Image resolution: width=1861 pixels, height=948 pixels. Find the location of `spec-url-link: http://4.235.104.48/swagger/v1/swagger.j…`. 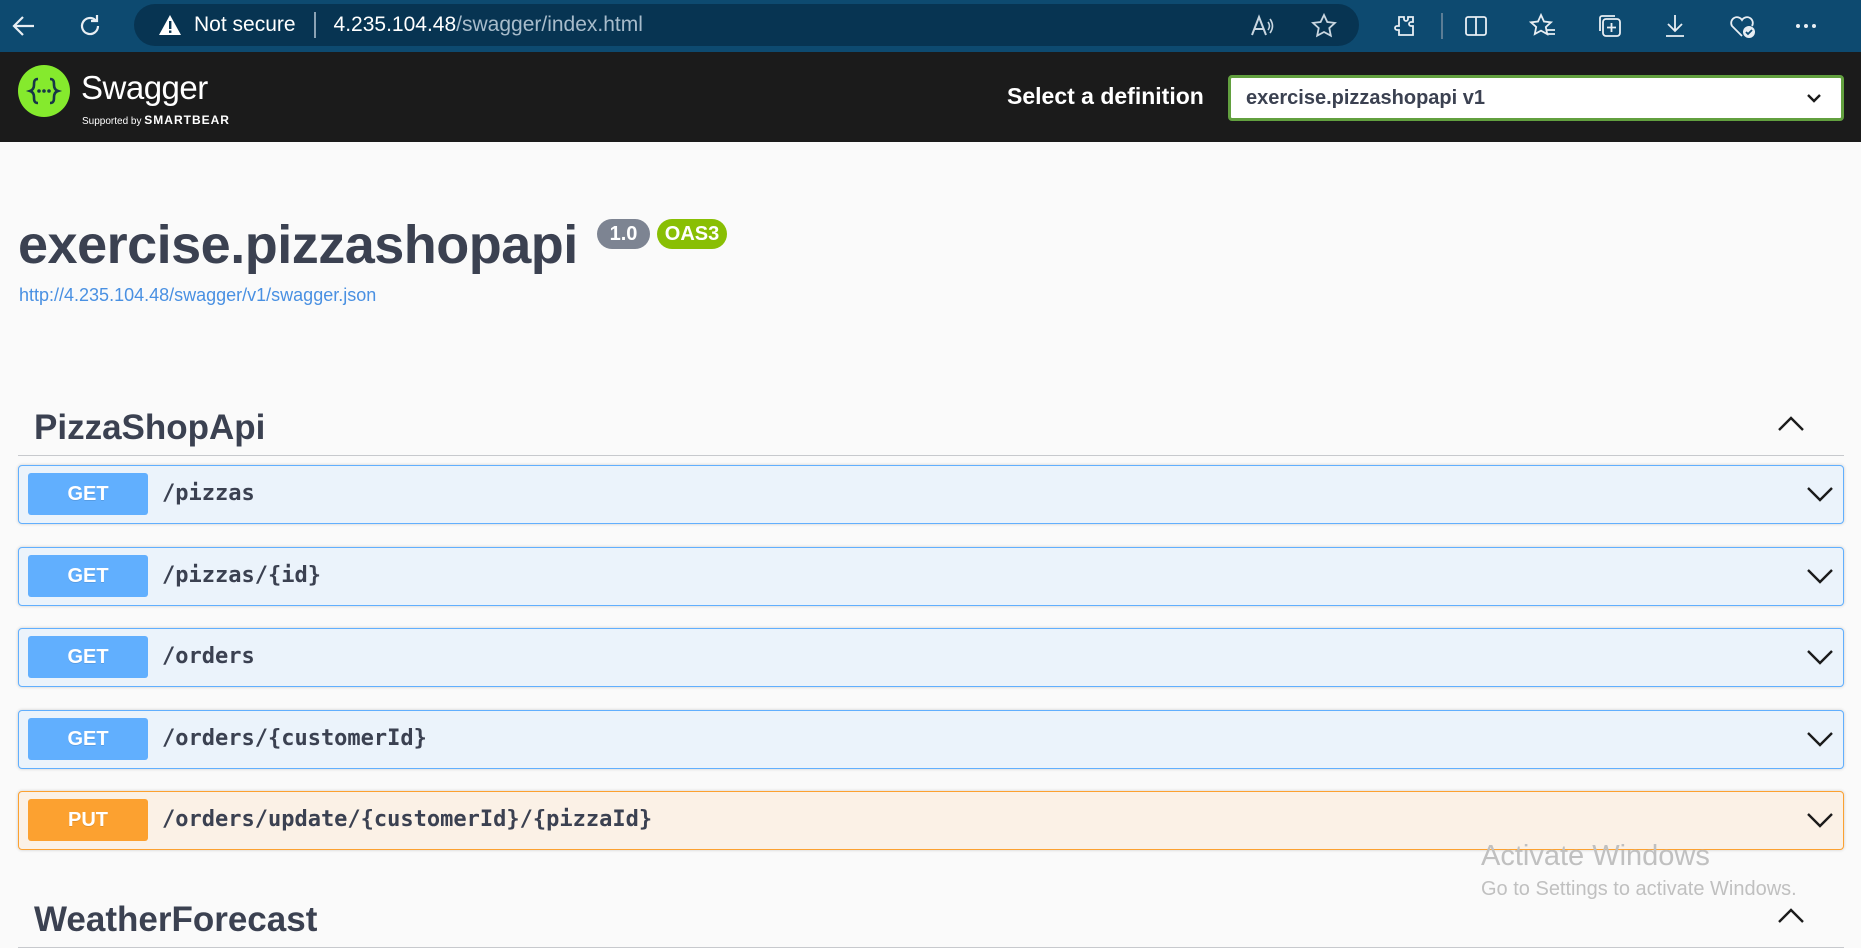

spec-url-link: http://4.235.104.48/swagger/v1/swagger.j… is located at coordinates (197, 295).